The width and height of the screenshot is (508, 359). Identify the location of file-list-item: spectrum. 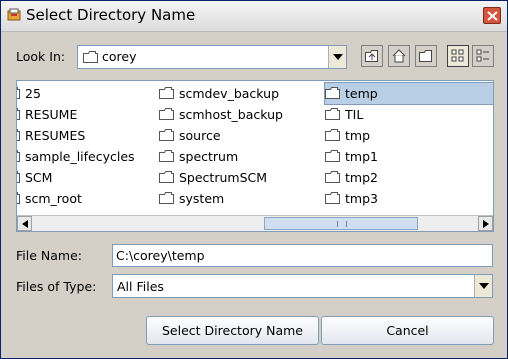
(221, 156).